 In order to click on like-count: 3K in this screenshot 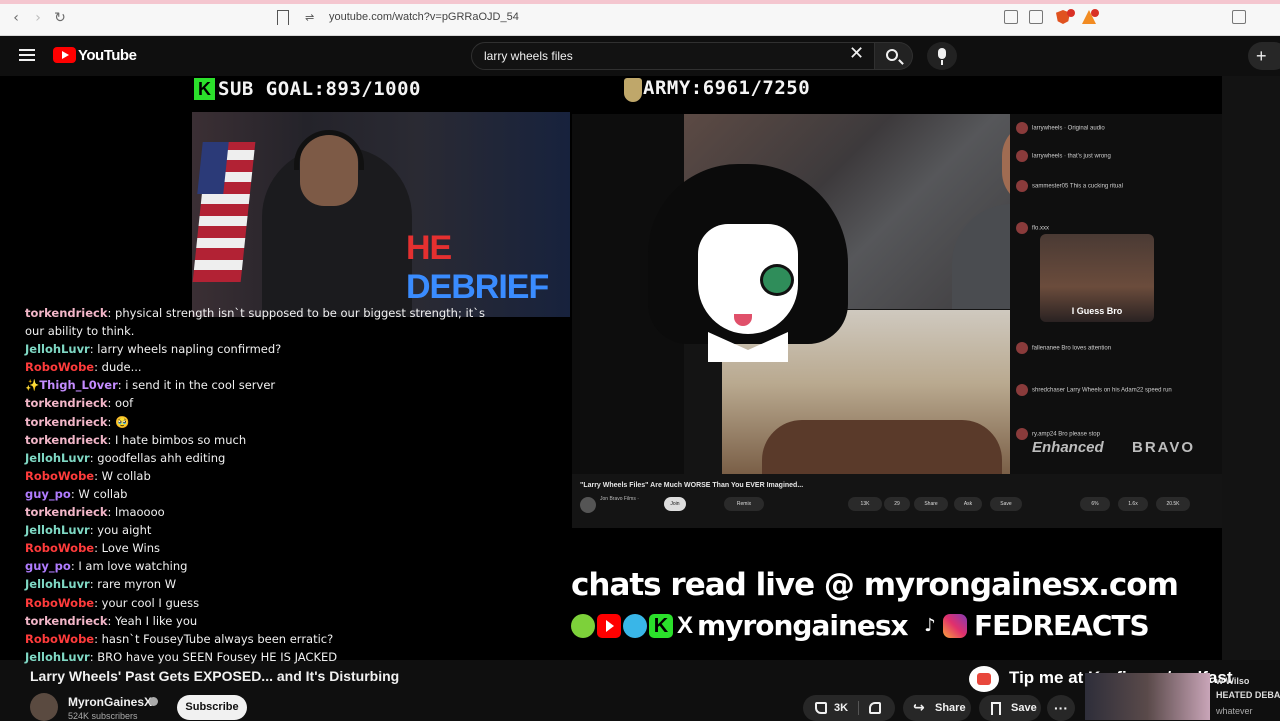, I will do `click(841, 708)`.